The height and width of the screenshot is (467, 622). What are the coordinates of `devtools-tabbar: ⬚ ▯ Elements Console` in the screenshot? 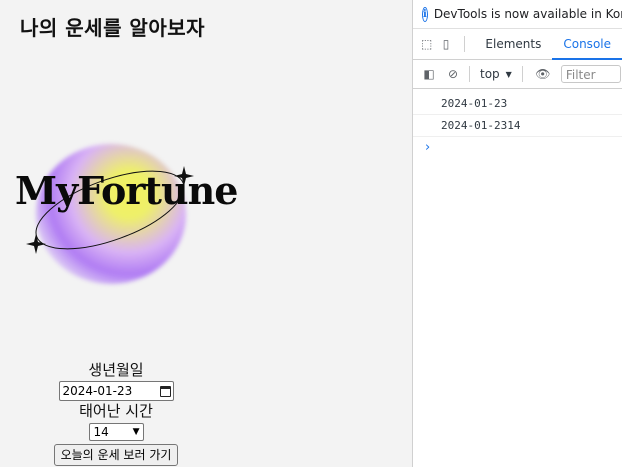 It's located at (517, 44).